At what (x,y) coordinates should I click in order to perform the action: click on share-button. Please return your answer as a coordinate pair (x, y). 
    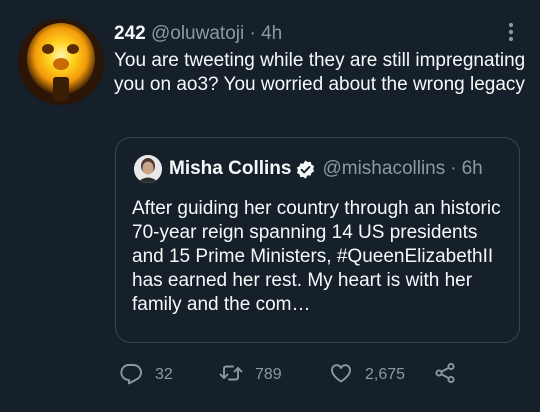
    Looking at the image, I should click on (445, 375).